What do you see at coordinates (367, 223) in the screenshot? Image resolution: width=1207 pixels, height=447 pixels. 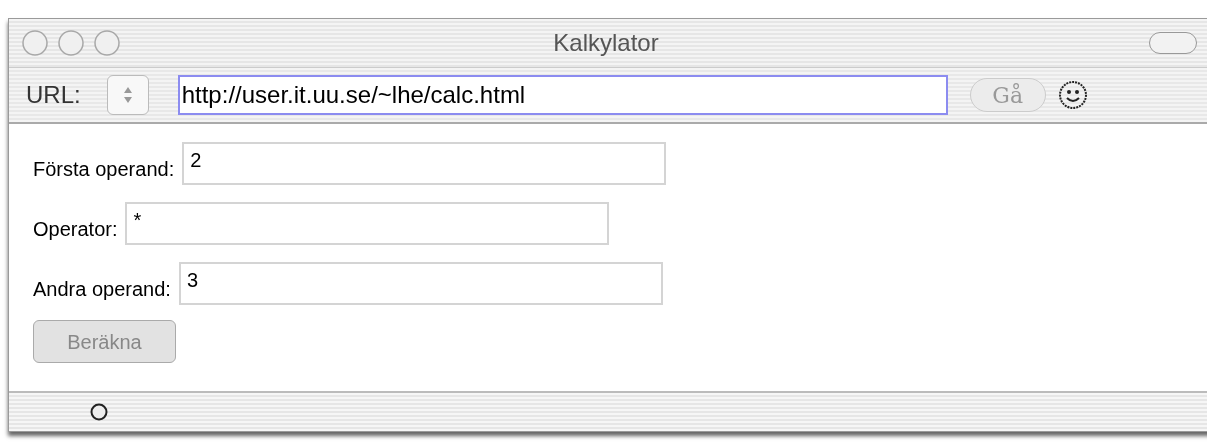 I see `input-field: *` at bounding box center [367, 223].